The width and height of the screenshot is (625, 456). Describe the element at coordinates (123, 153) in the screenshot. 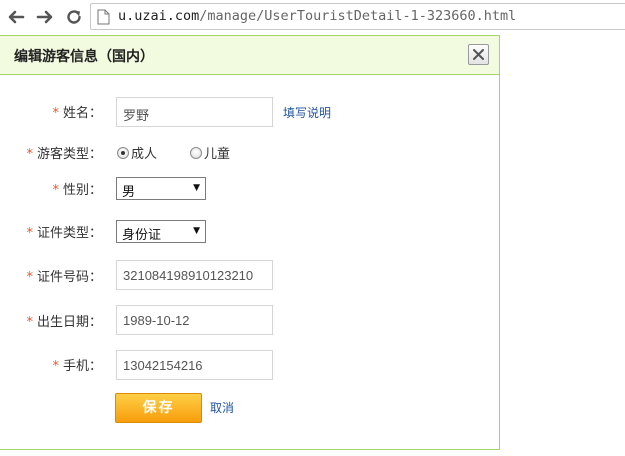

I see `adult-radio` at that location.